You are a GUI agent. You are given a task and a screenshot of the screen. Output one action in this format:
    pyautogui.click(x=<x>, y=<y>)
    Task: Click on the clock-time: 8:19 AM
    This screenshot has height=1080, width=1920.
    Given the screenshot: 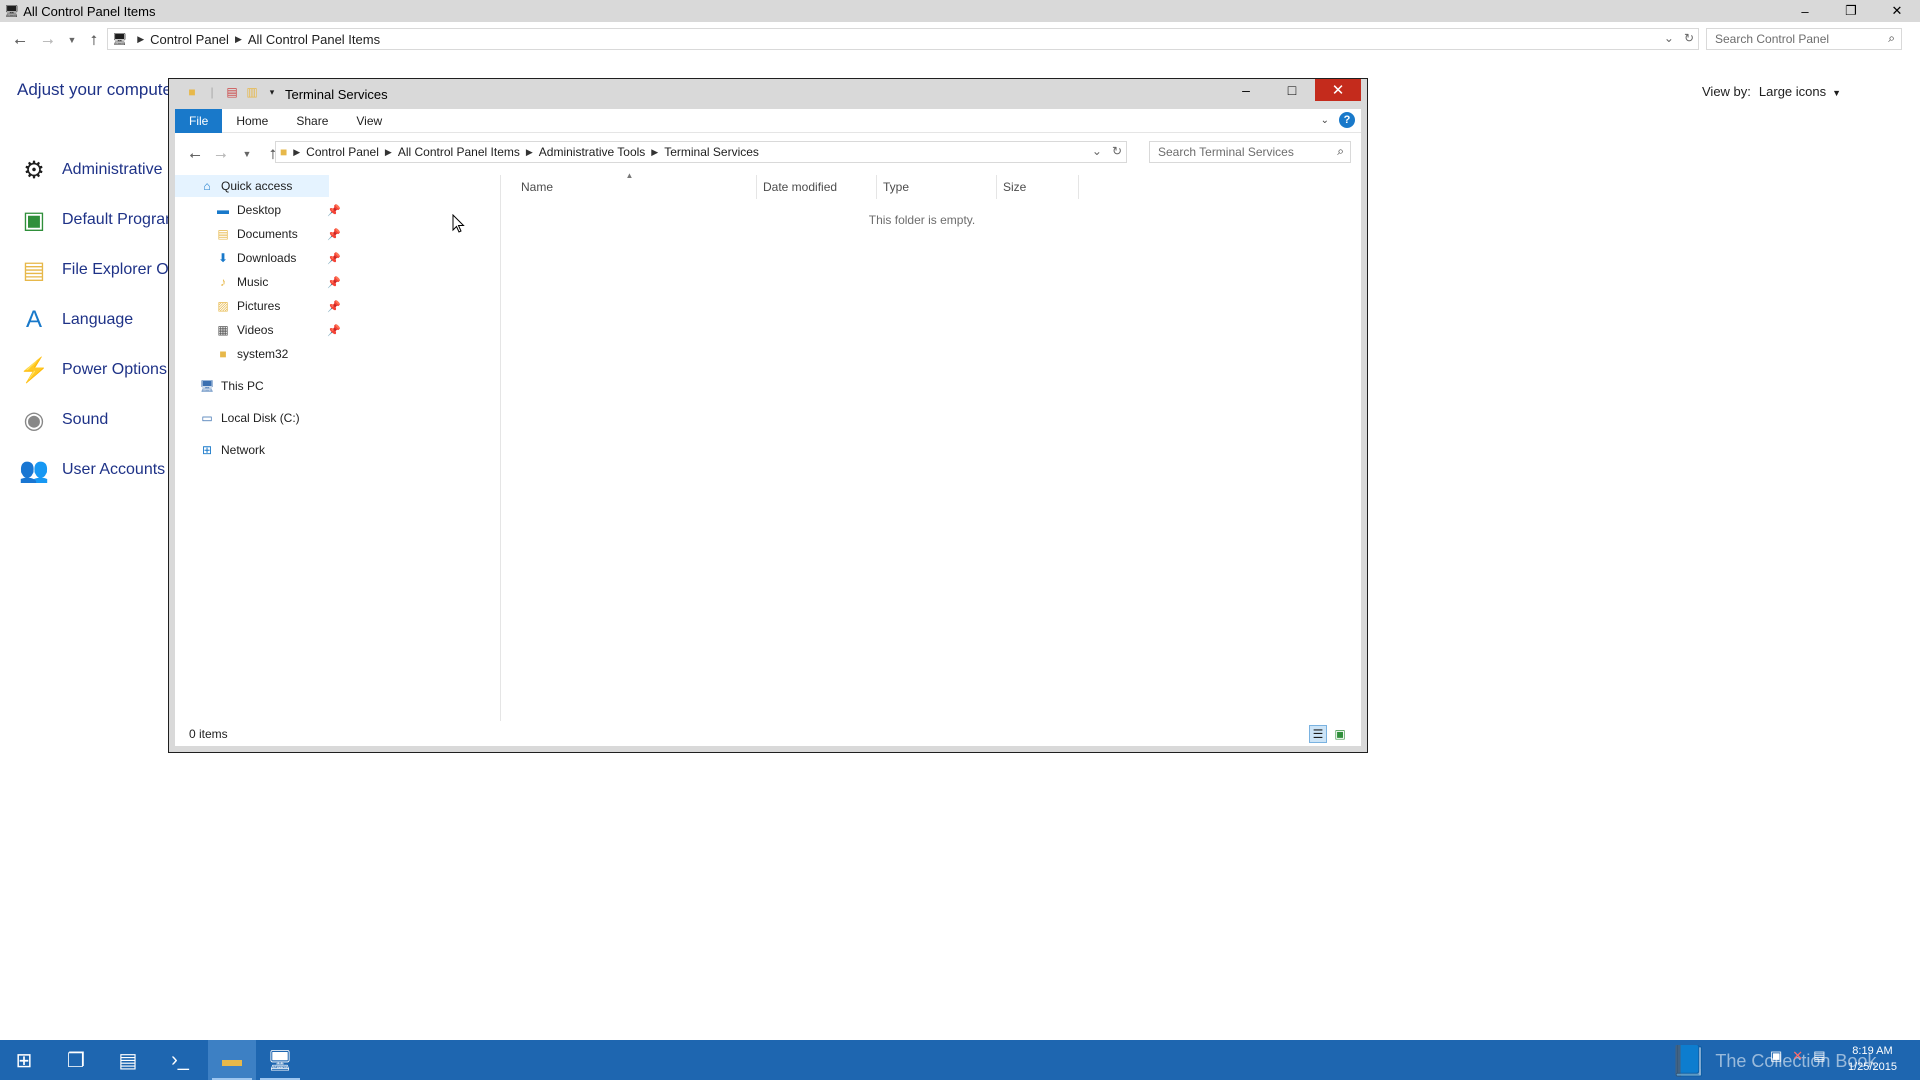 What is the action you would take?
    pyautogui.click(x=1872, y=1051)
    